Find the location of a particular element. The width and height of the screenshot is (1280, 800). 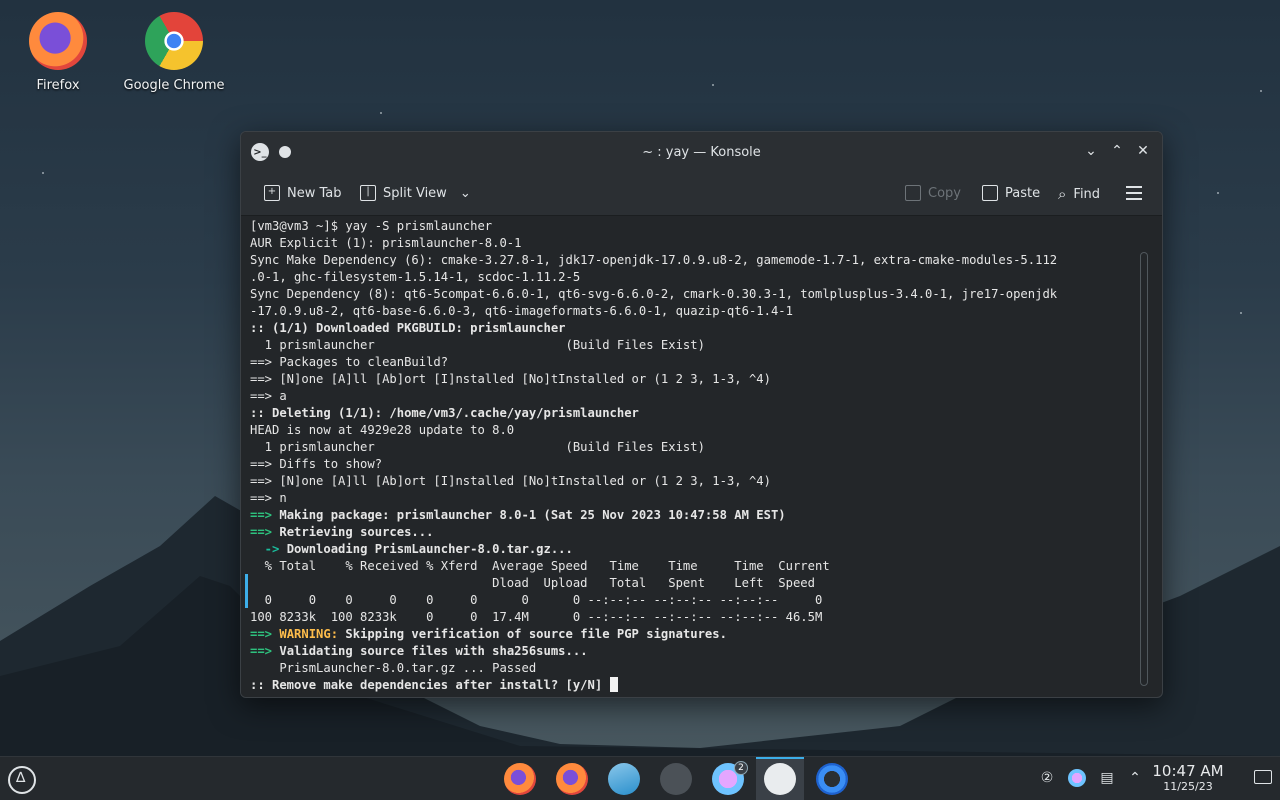

terminal-line: HEAD is now at 4929e28 update to 8.0 is located at coordinates (698, 430).